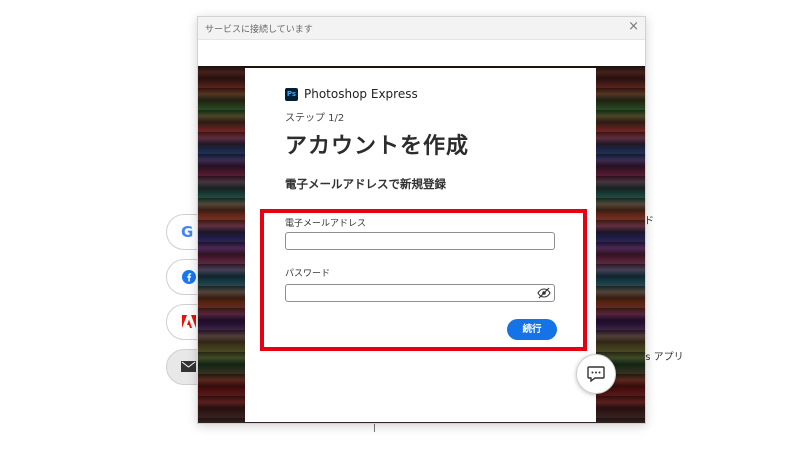 The image size is (800, 450). What do you see at coordinates (189, 321) in the screenshot?
I see `adobe-icon` at bounding box center [189, 321].